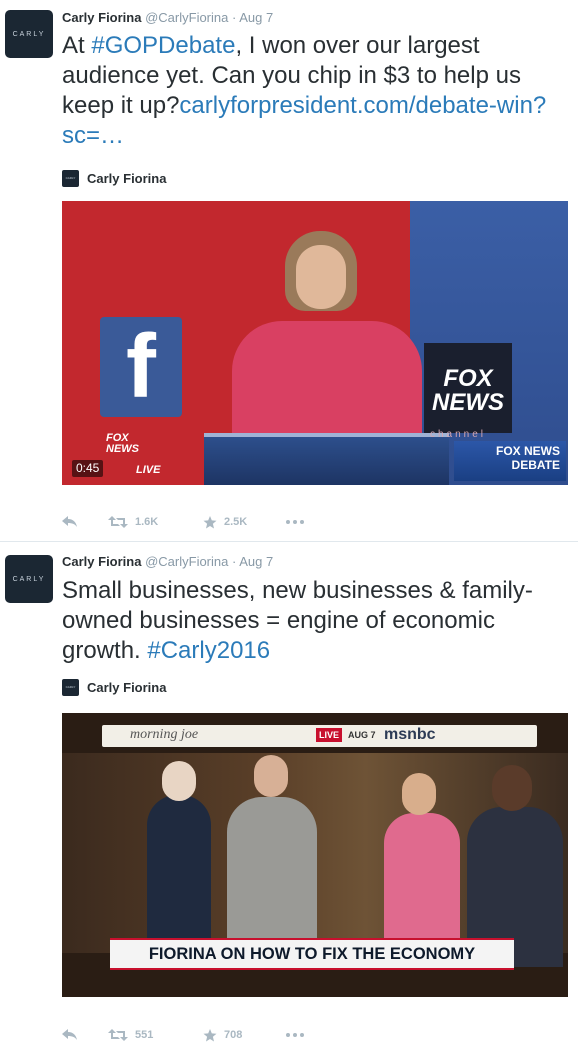 The width and height of the screenshot is (578, 1050). I want to click on panelist-1-body, so click(179, 870).